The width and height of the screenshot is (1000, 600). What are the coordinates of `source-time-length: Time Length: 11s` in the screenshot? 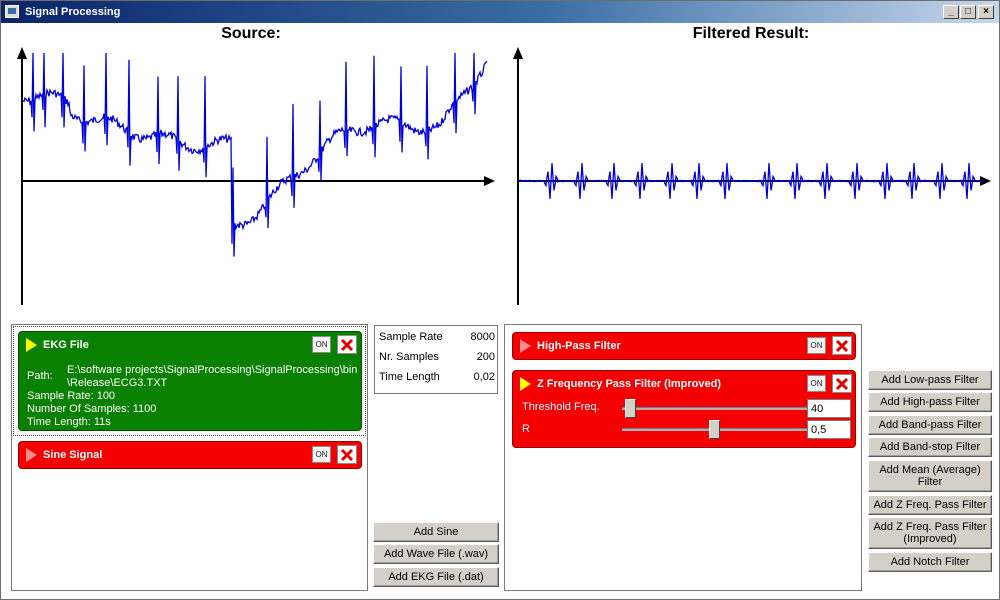 It's located at (69, 422).